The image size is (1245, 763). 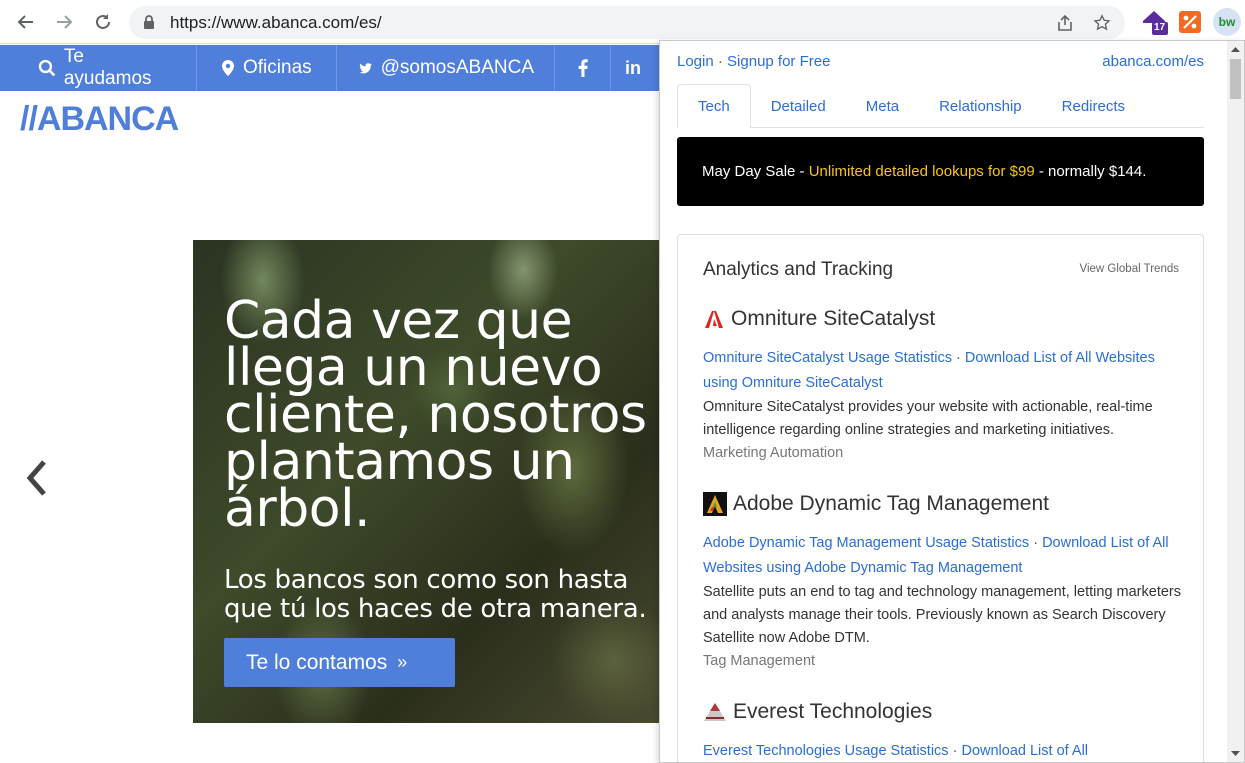 I want to click on hero-subtitle-line: Los bancos son como son hasta, so click(x=426, y=580).